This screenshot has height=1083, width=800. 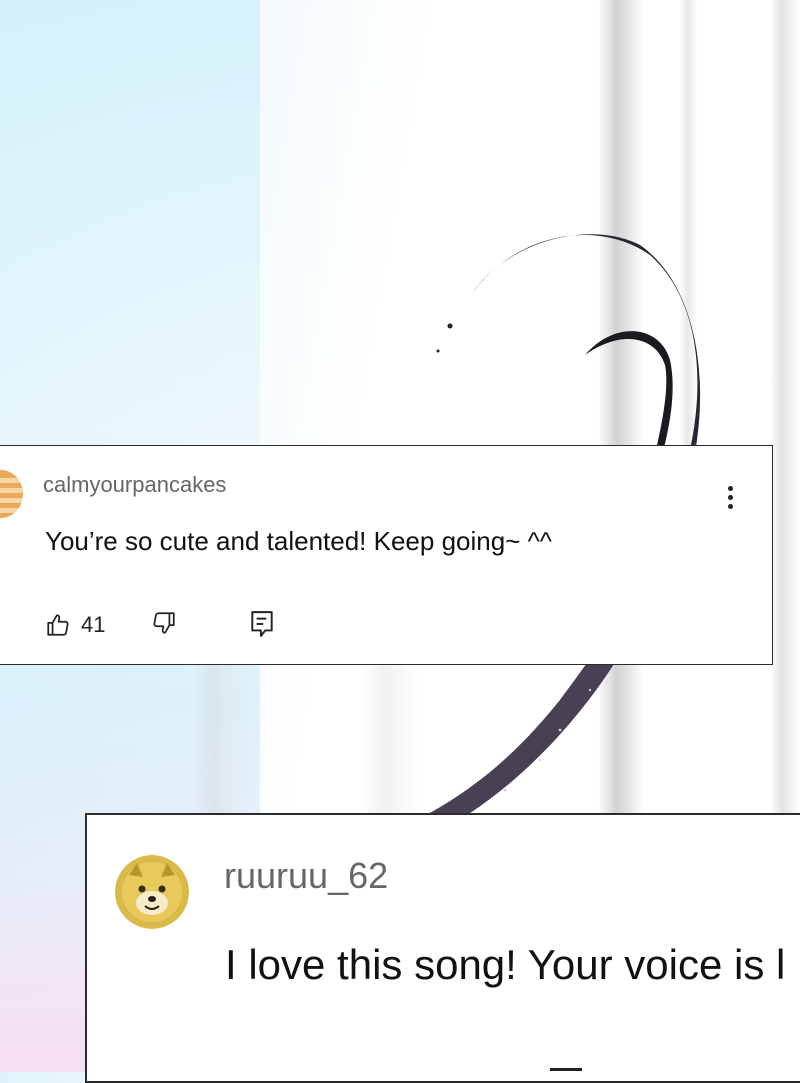 I want to click on like-count: 41, so click(x=93, y=624).